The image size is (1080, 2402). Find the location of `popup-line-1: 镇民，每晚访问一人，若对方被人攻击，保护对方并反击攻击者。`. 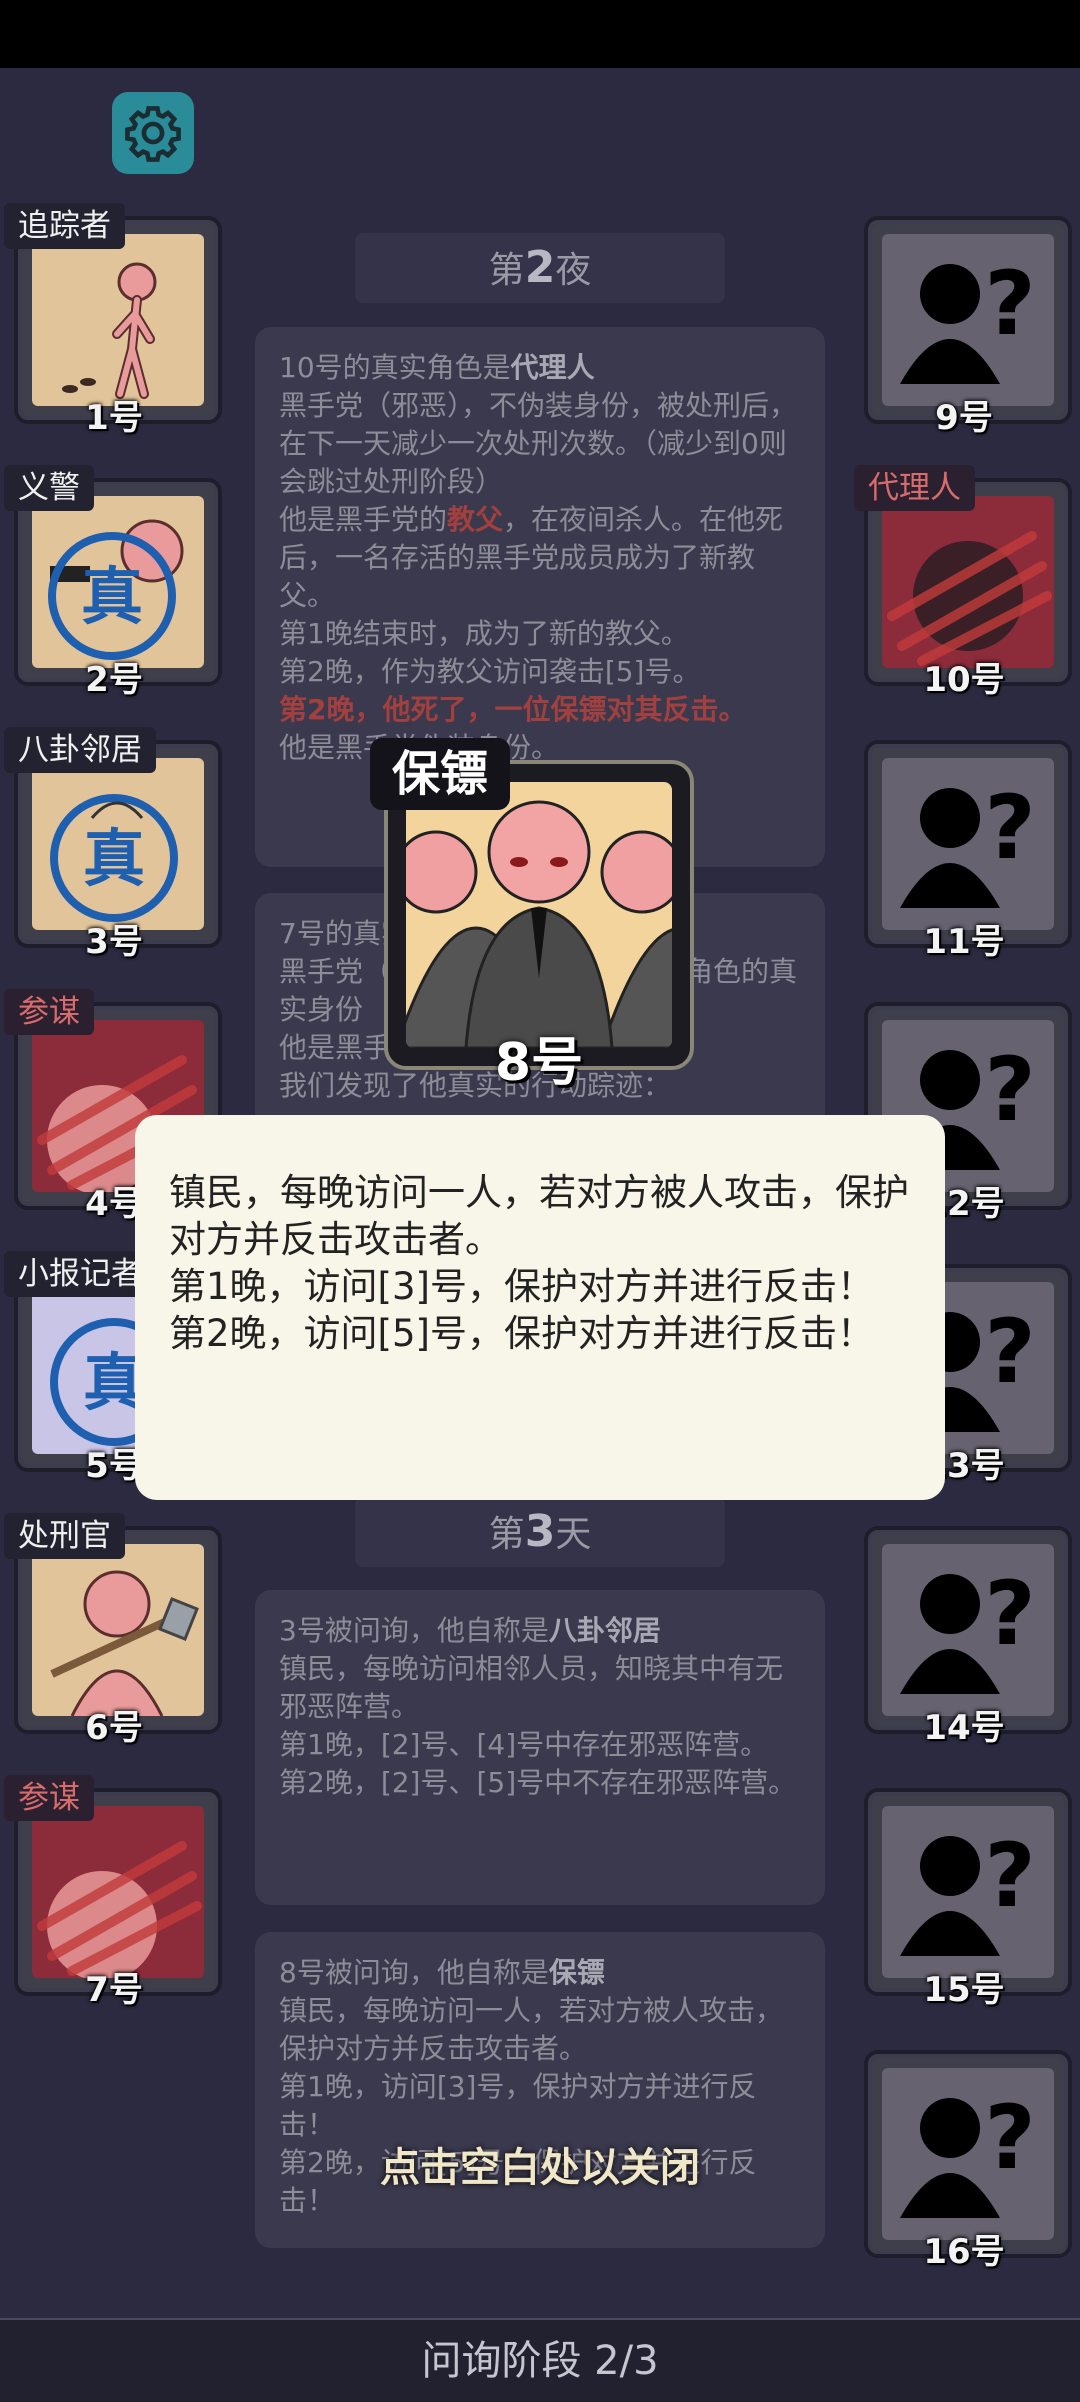

popup-line-1: 镇民，每晚访问一人，若对方被人攻击，保护对方并反击攻击者。 is located at coordinates (539, 1216).